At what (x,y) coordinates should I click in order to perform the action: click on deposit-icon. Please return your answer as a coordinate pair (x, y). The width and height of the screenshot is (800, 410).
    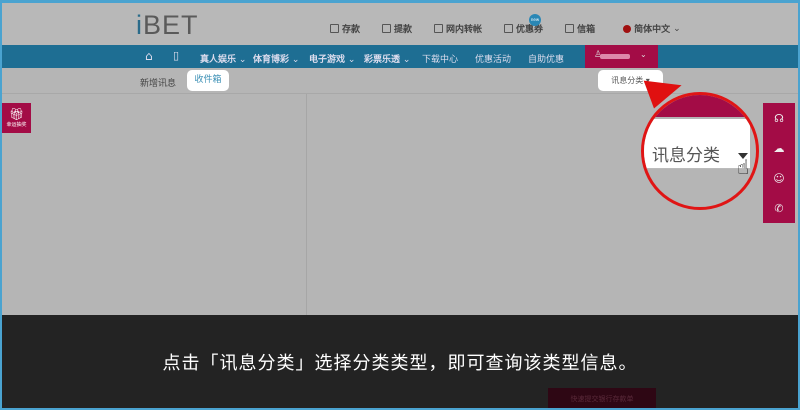
    Looking at the image, I should click on (334, 28).